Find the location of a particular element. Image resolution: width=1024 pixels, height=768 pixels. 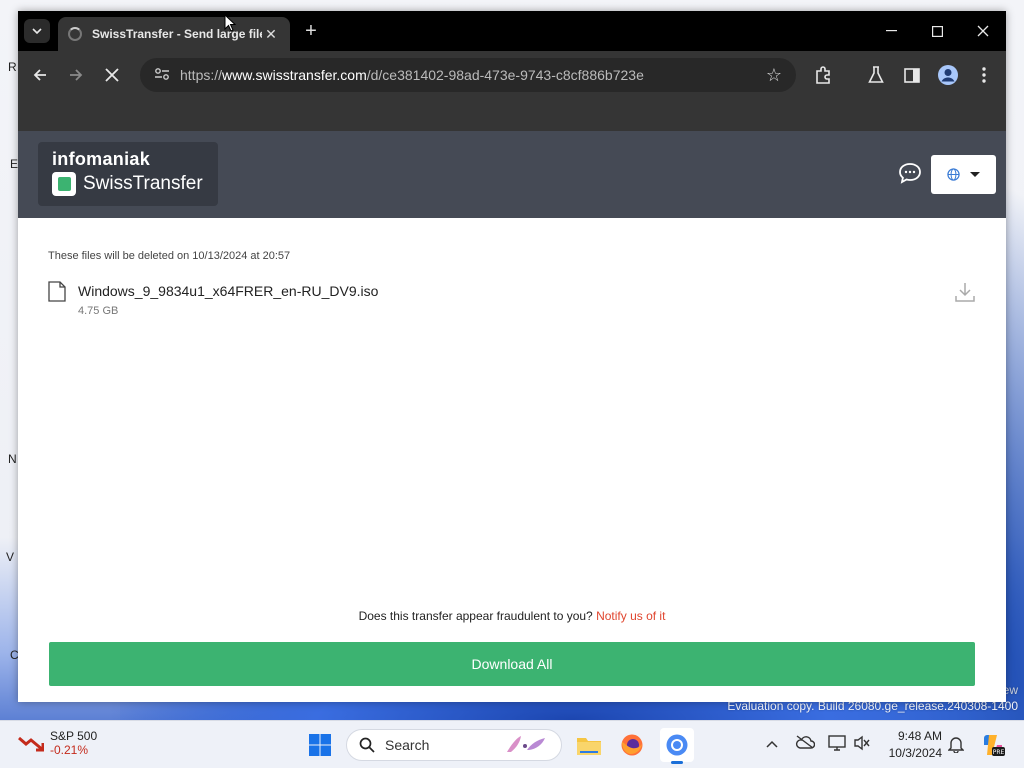

clock-date: 10/3/2024 is located at coordinates (915, 753).